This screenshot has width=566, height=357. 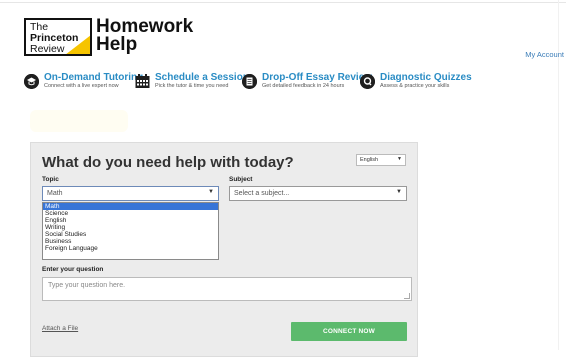 What do you see at coordinates (55, 193) in the screenshot?
I see `topic-select-value: Math` at bounding box center [55, 193].